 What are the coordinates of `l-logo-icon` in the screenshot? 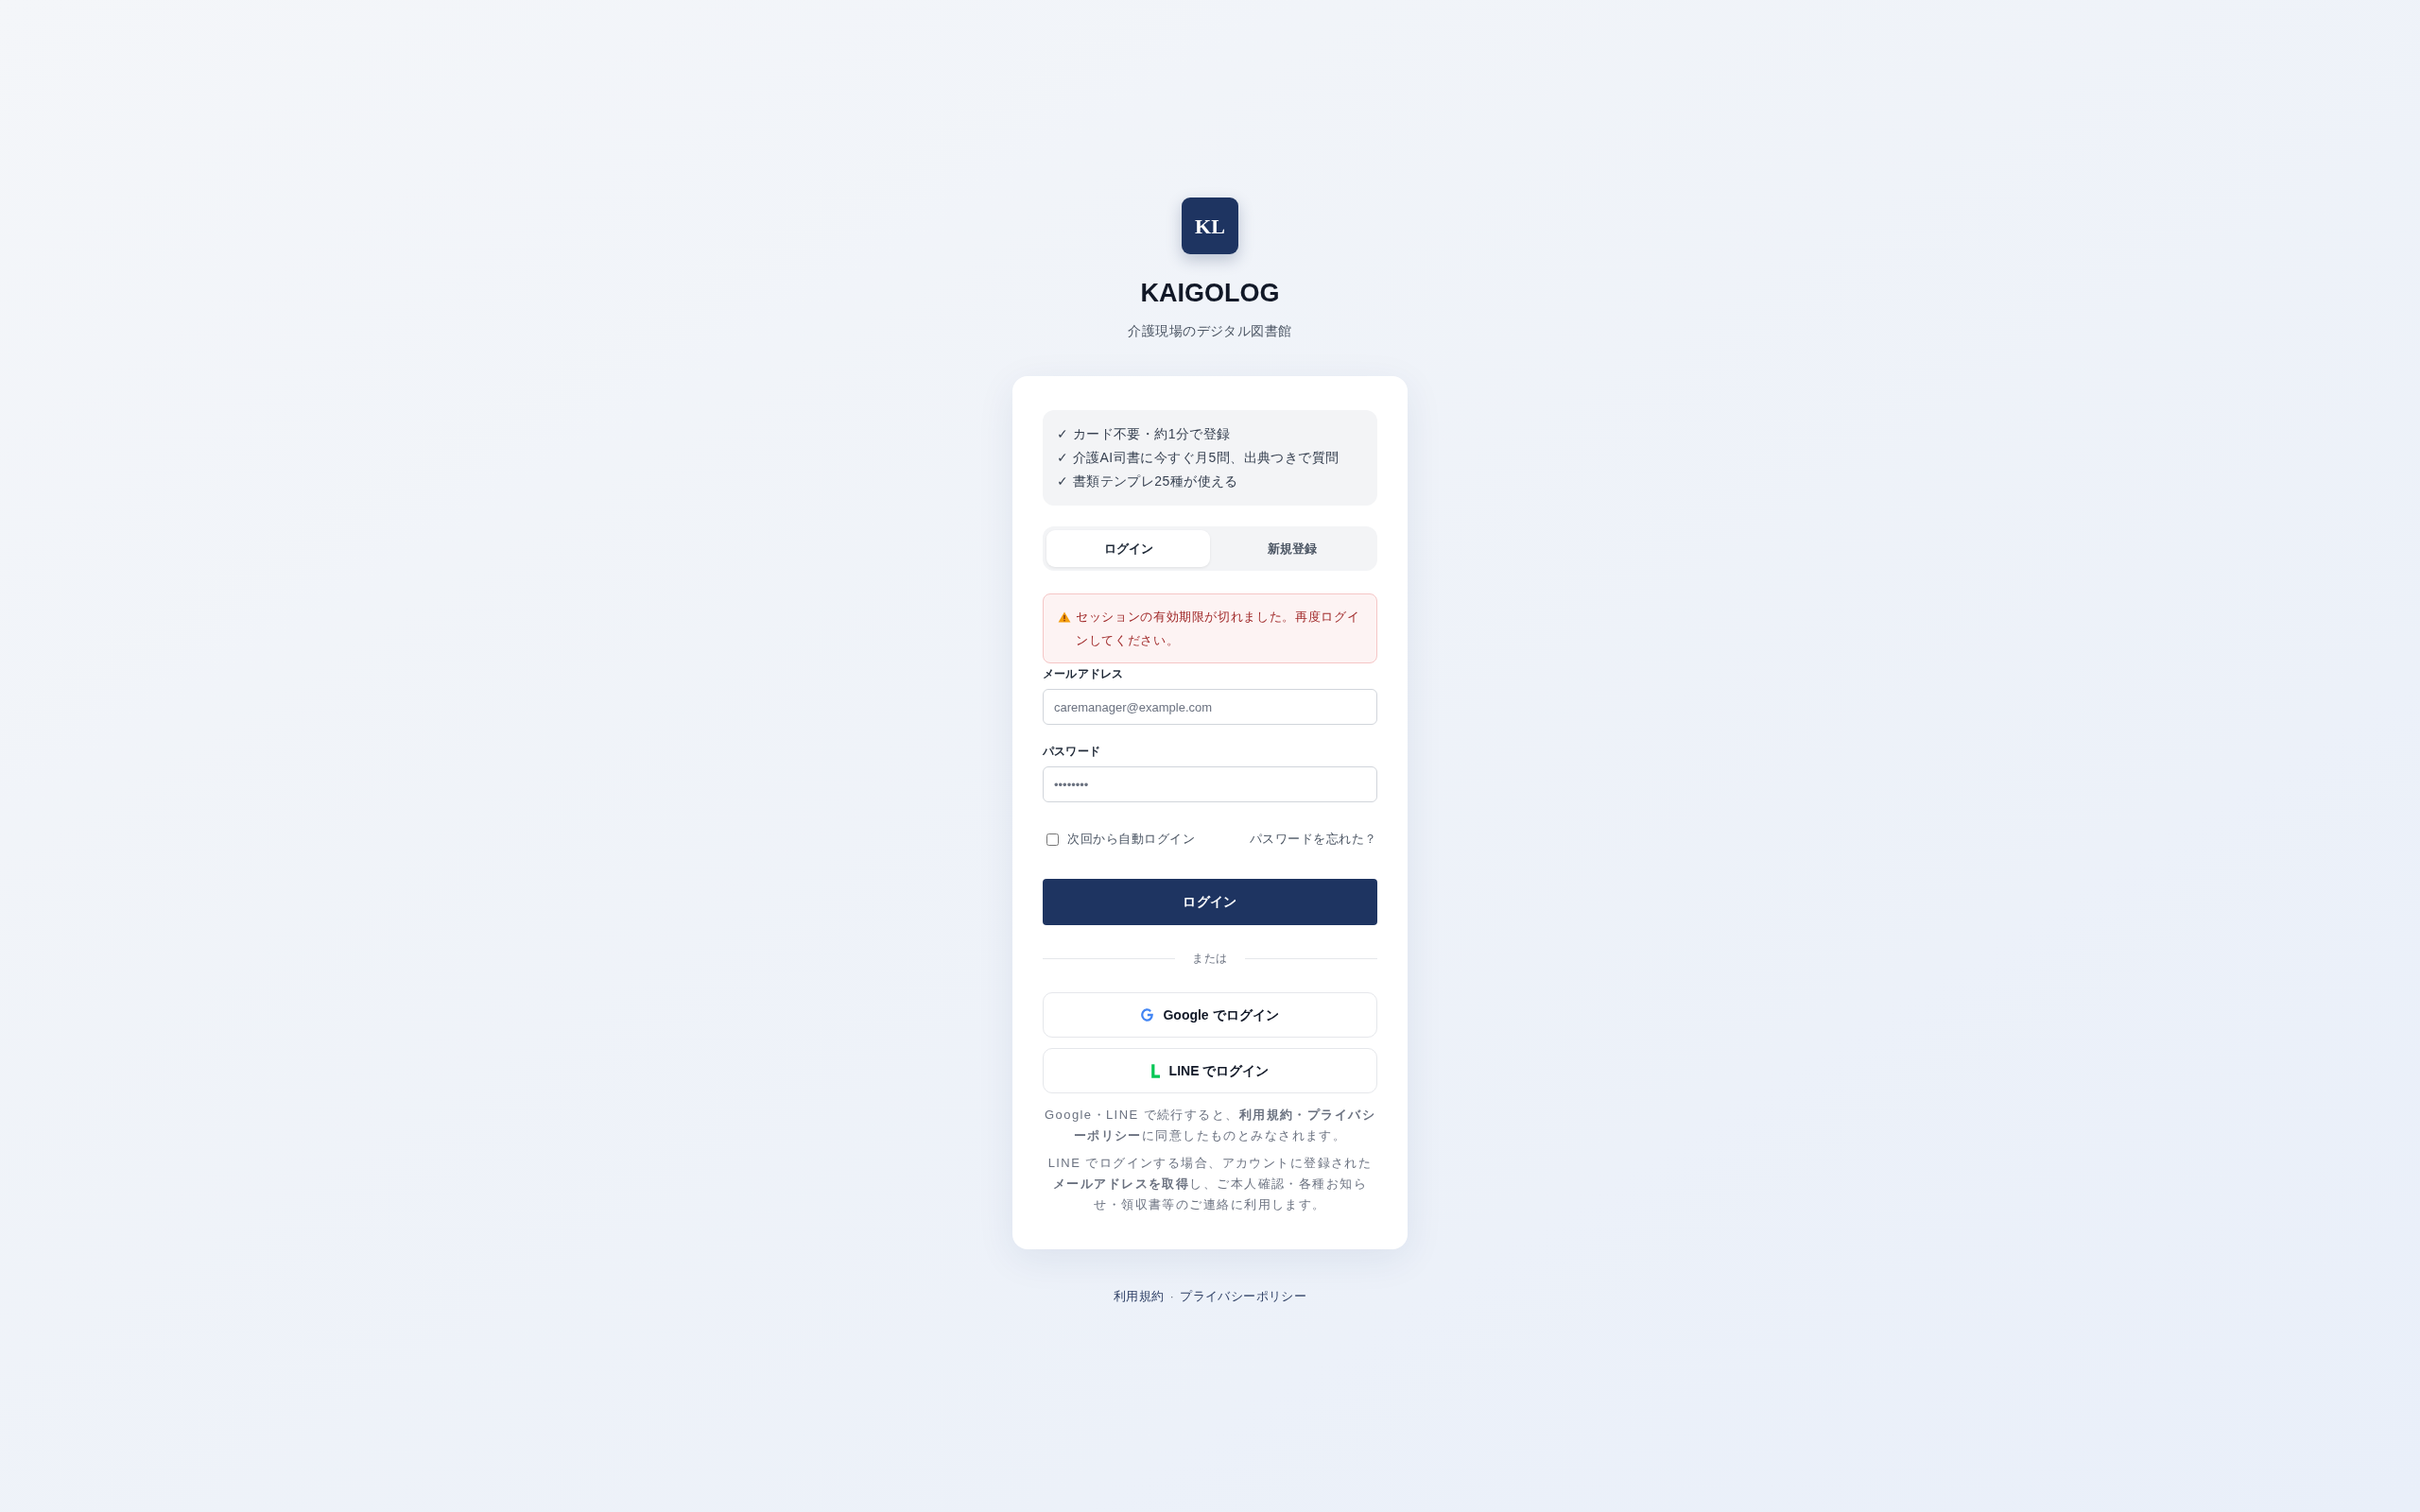 It's located at (1155, 1070).